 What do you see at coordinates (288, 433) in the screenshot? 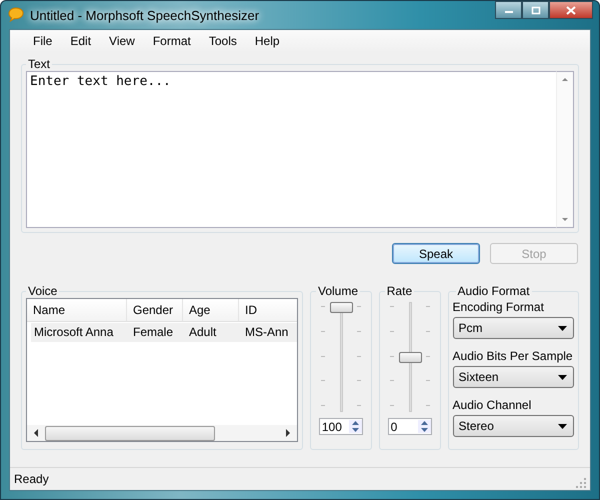
I see `scroll-right-icon` at bounding box center [288, 433].